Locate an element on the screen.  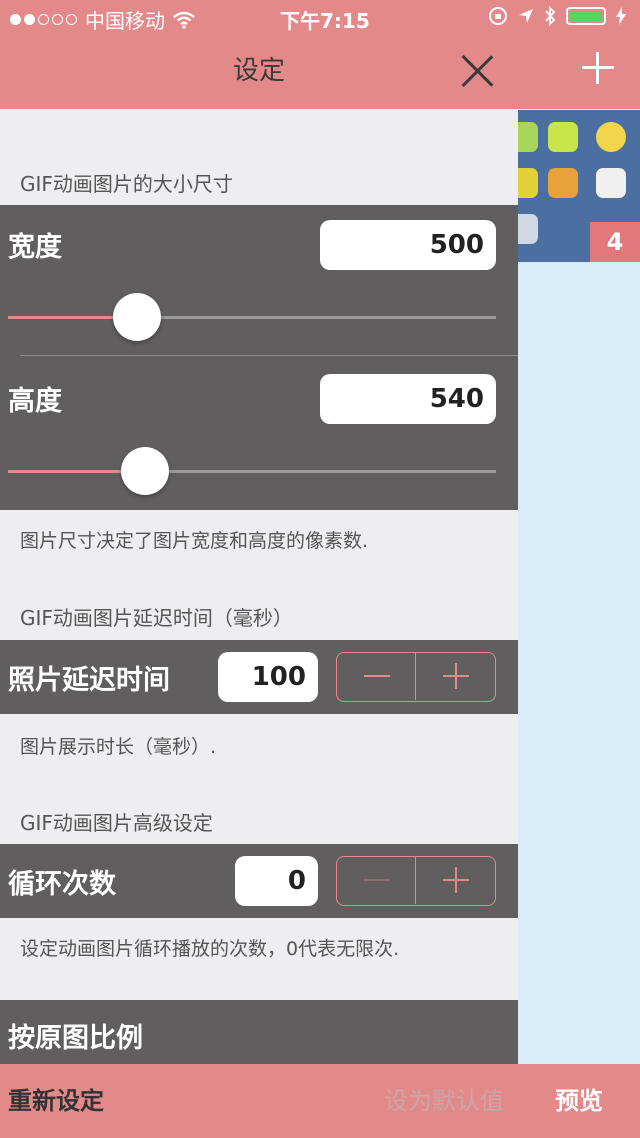
close-icon is located at coordinates (477, 71).